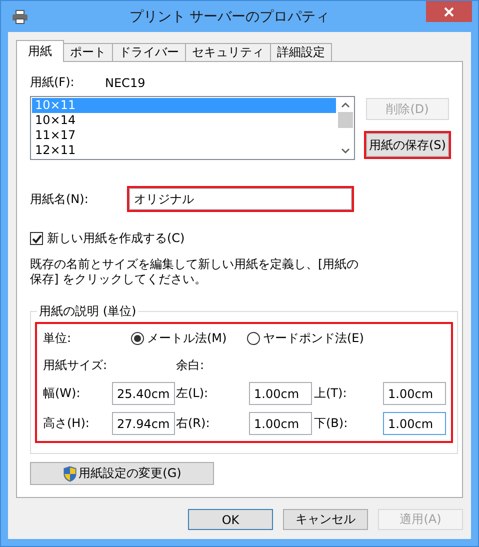 Image resolution: width=479 pixels, height=547 pixels. Describe the element at coordinates (40, 51) in the screenshot. I see `tab: 用紙` at that location.